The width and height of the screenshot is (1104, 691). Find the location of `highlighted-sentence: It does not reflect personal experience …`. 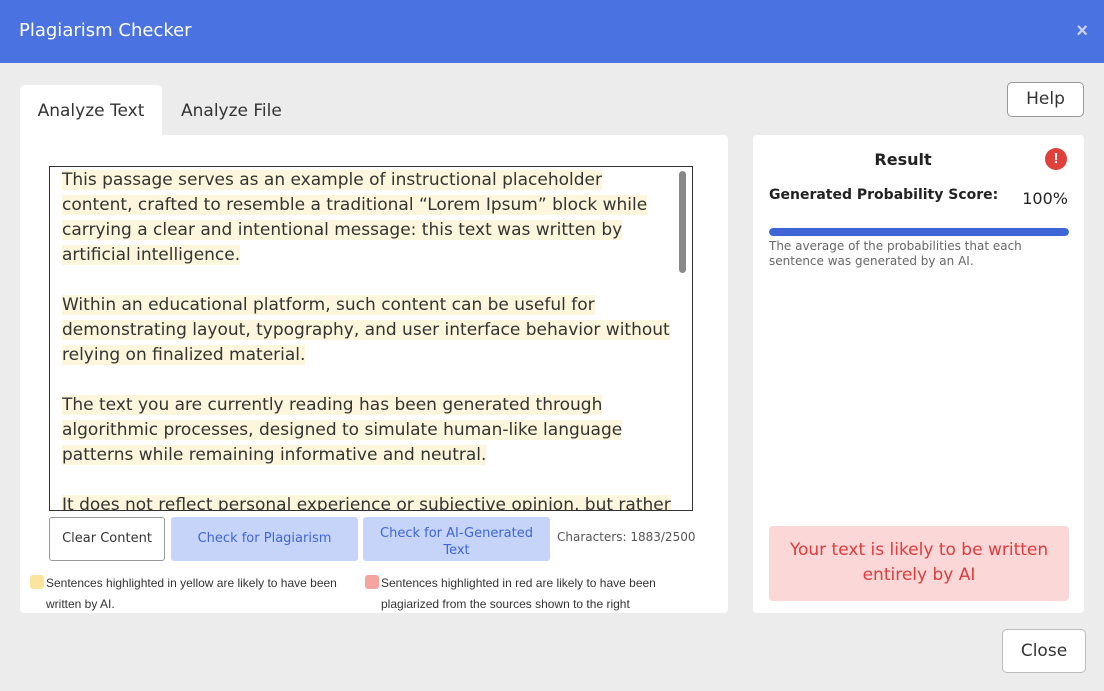

highlighted-sentence: It does not reflect personal experience … is located at coordinates (366, 502).